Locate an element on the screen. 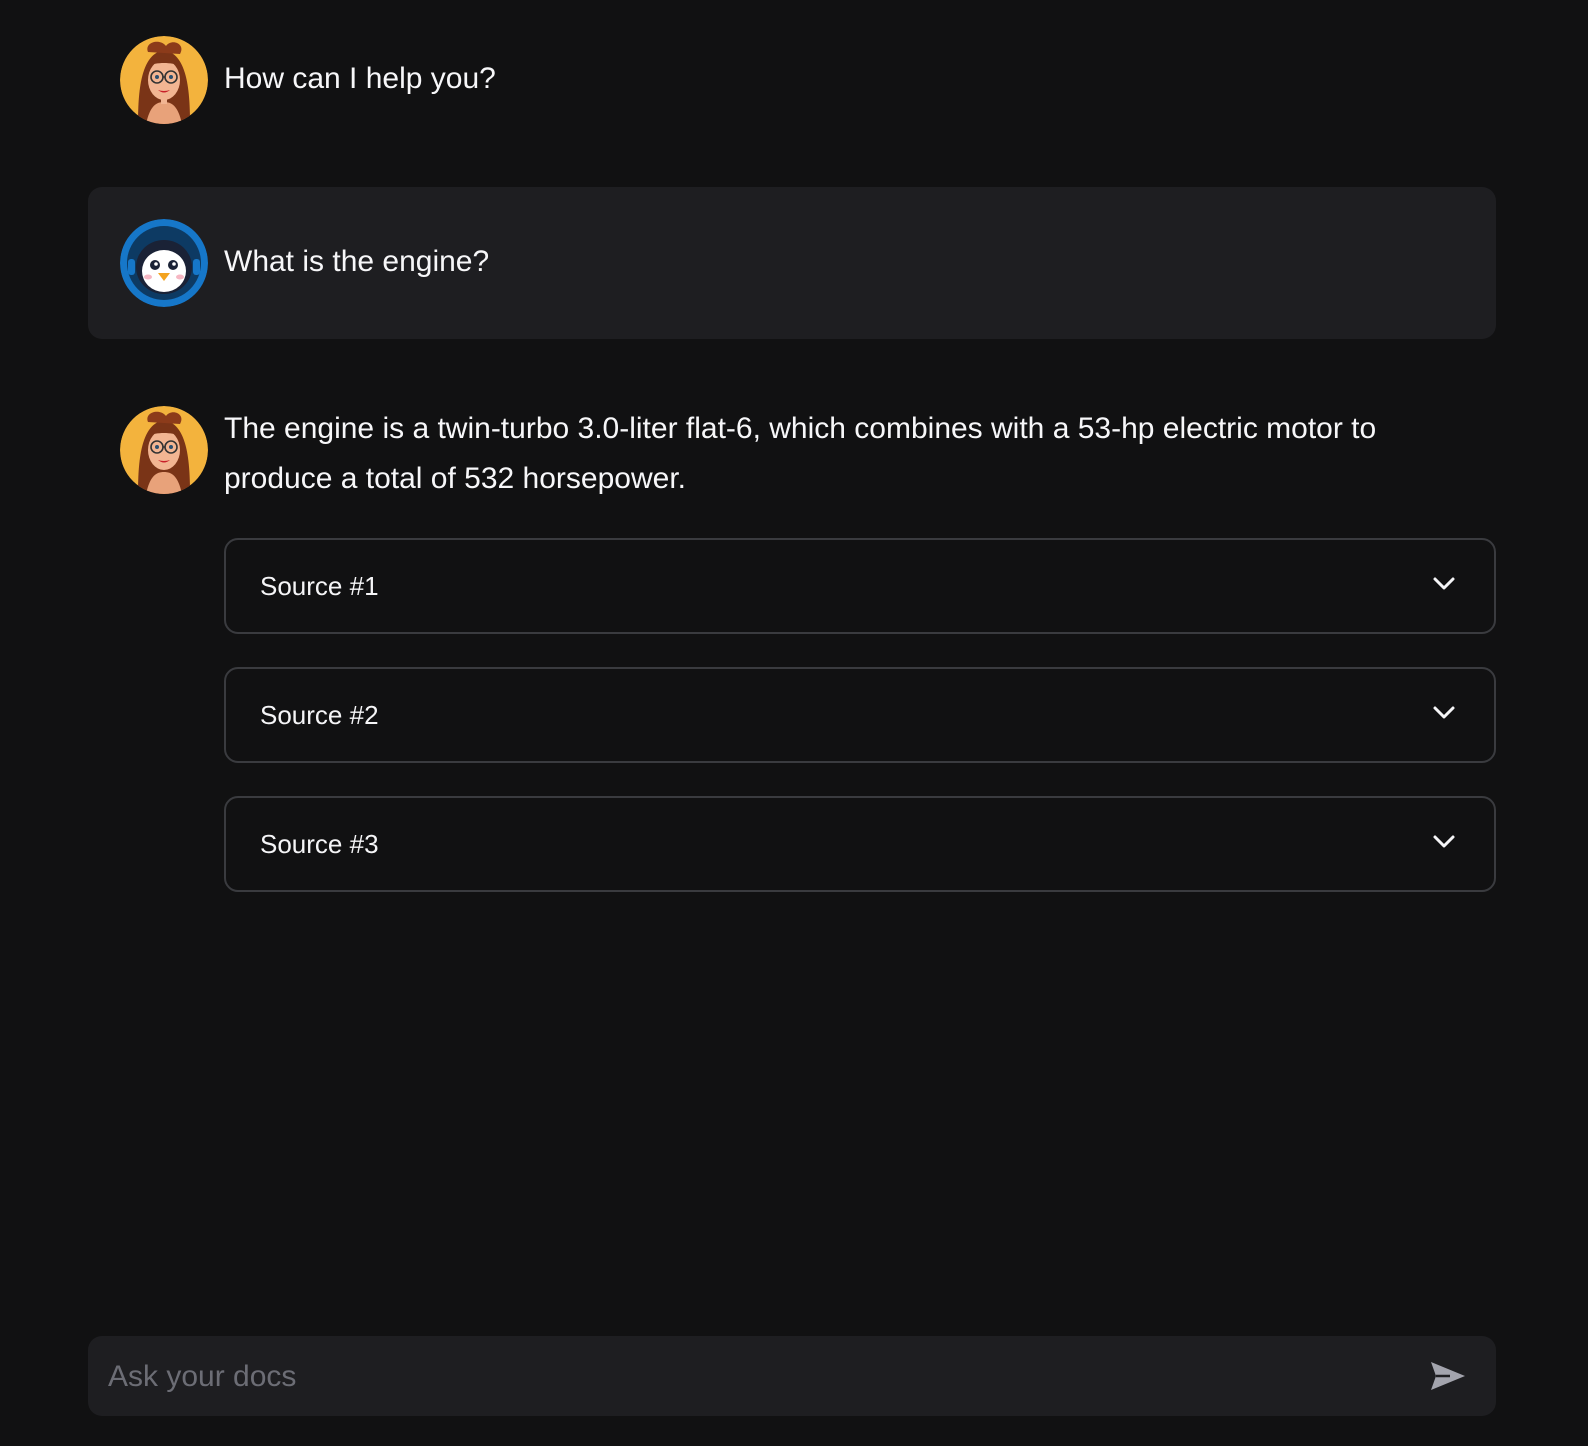 The height and width of the screenshot is (1446, 1588). source-label: Source #1 is located at coordinates (319, 586).